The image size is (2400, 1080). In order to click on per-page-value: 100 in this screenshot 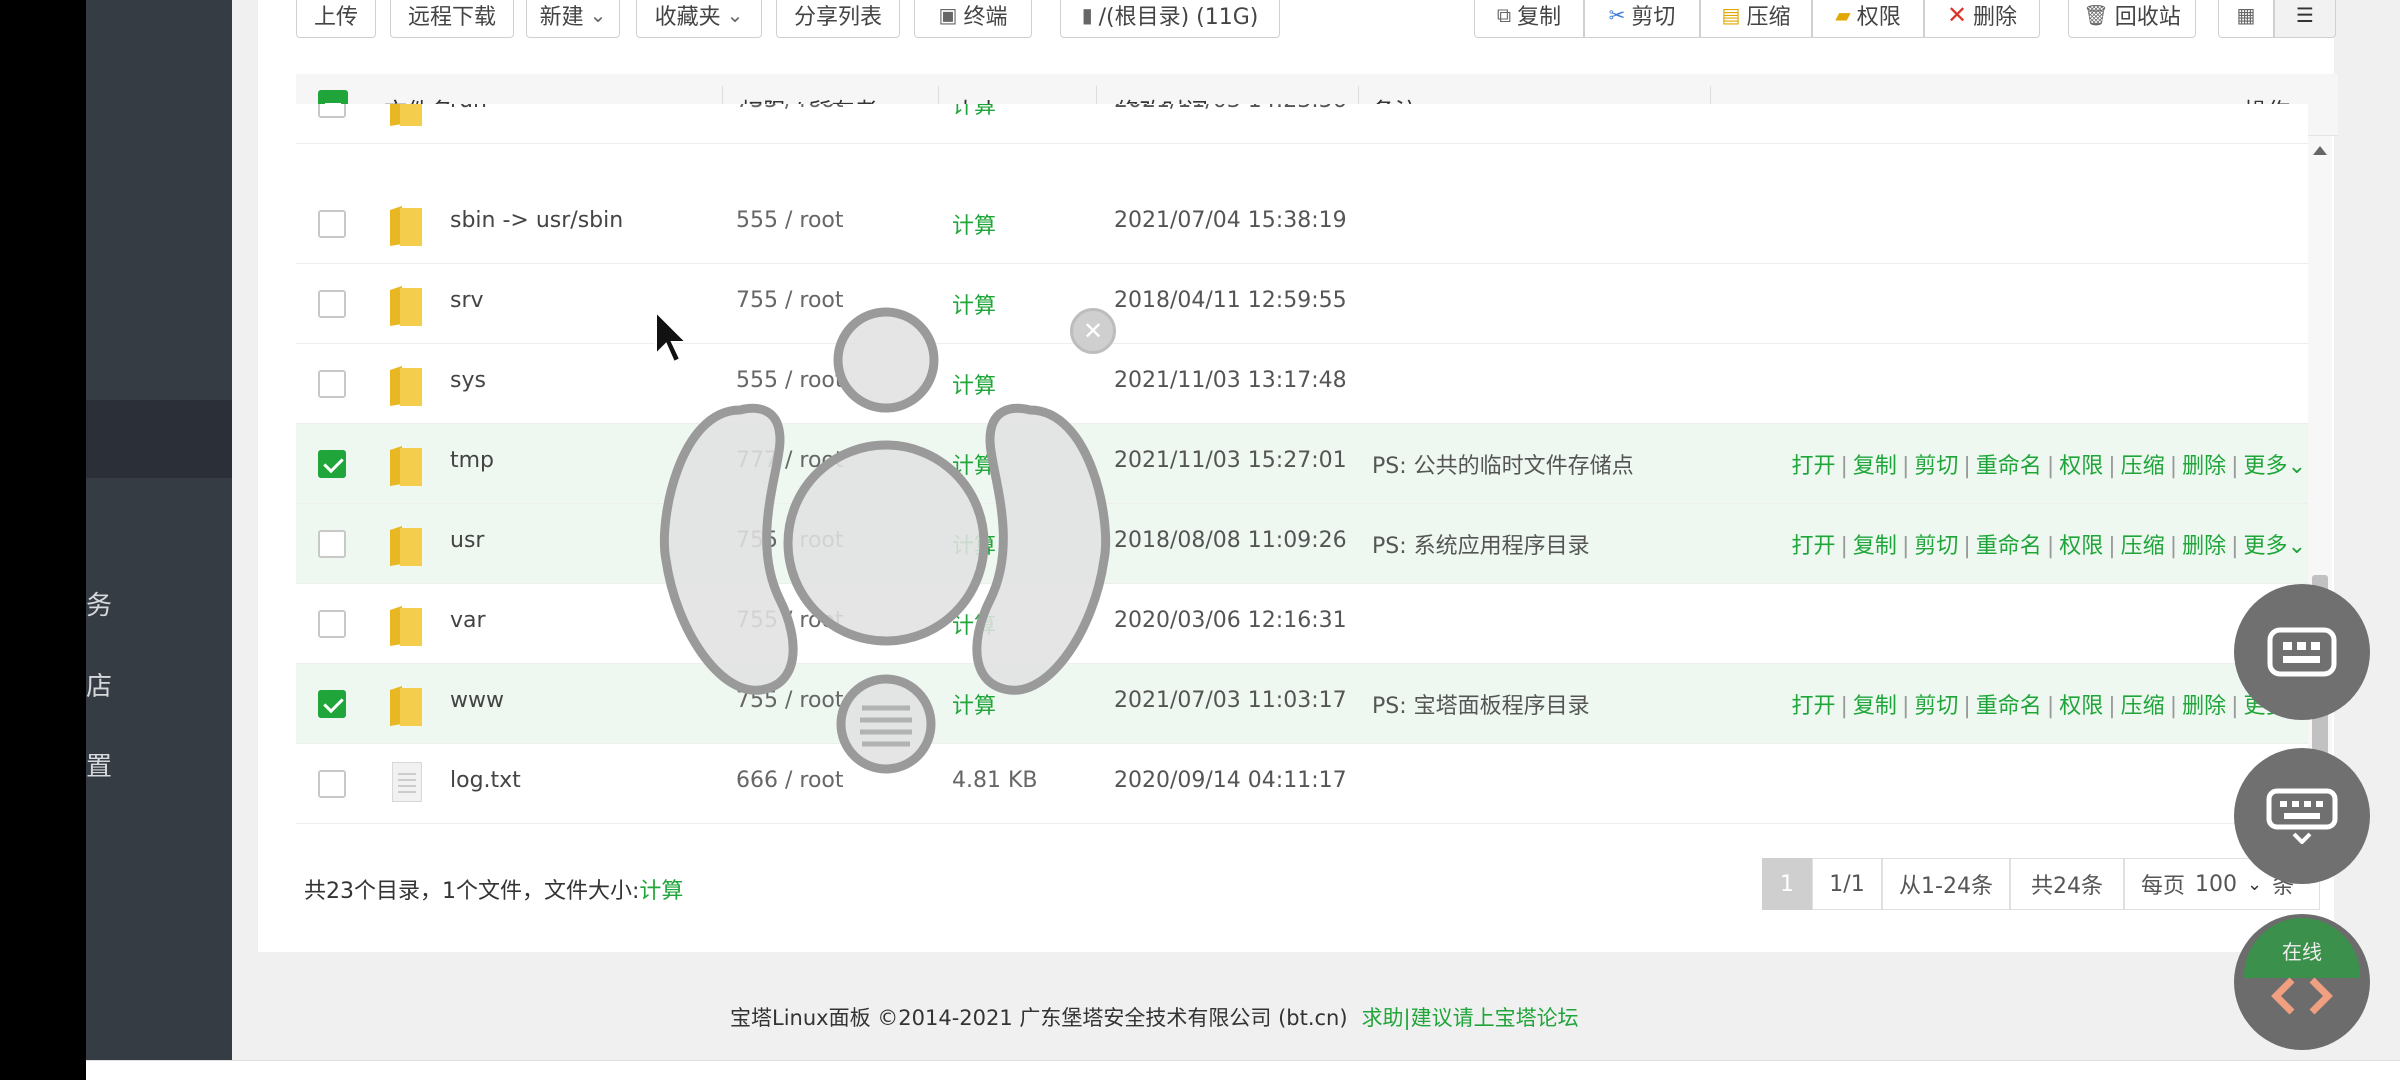, I will do `click(2216, 884)`.